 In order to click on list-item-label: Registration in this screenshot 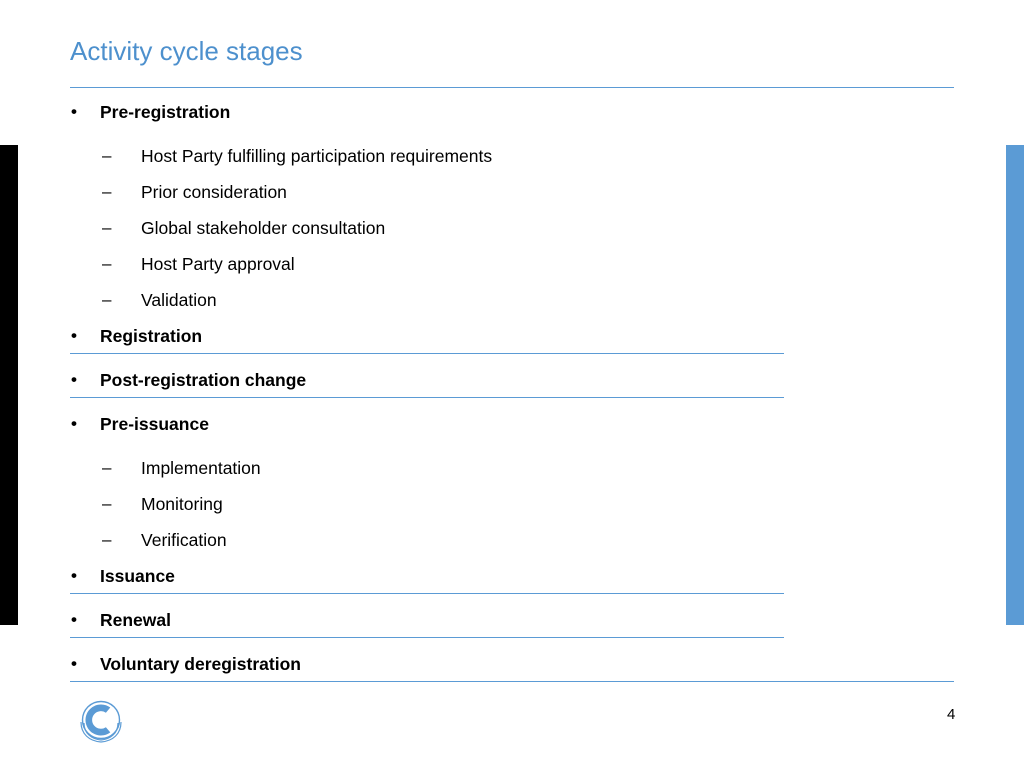, I will do `click(151, 336)`.